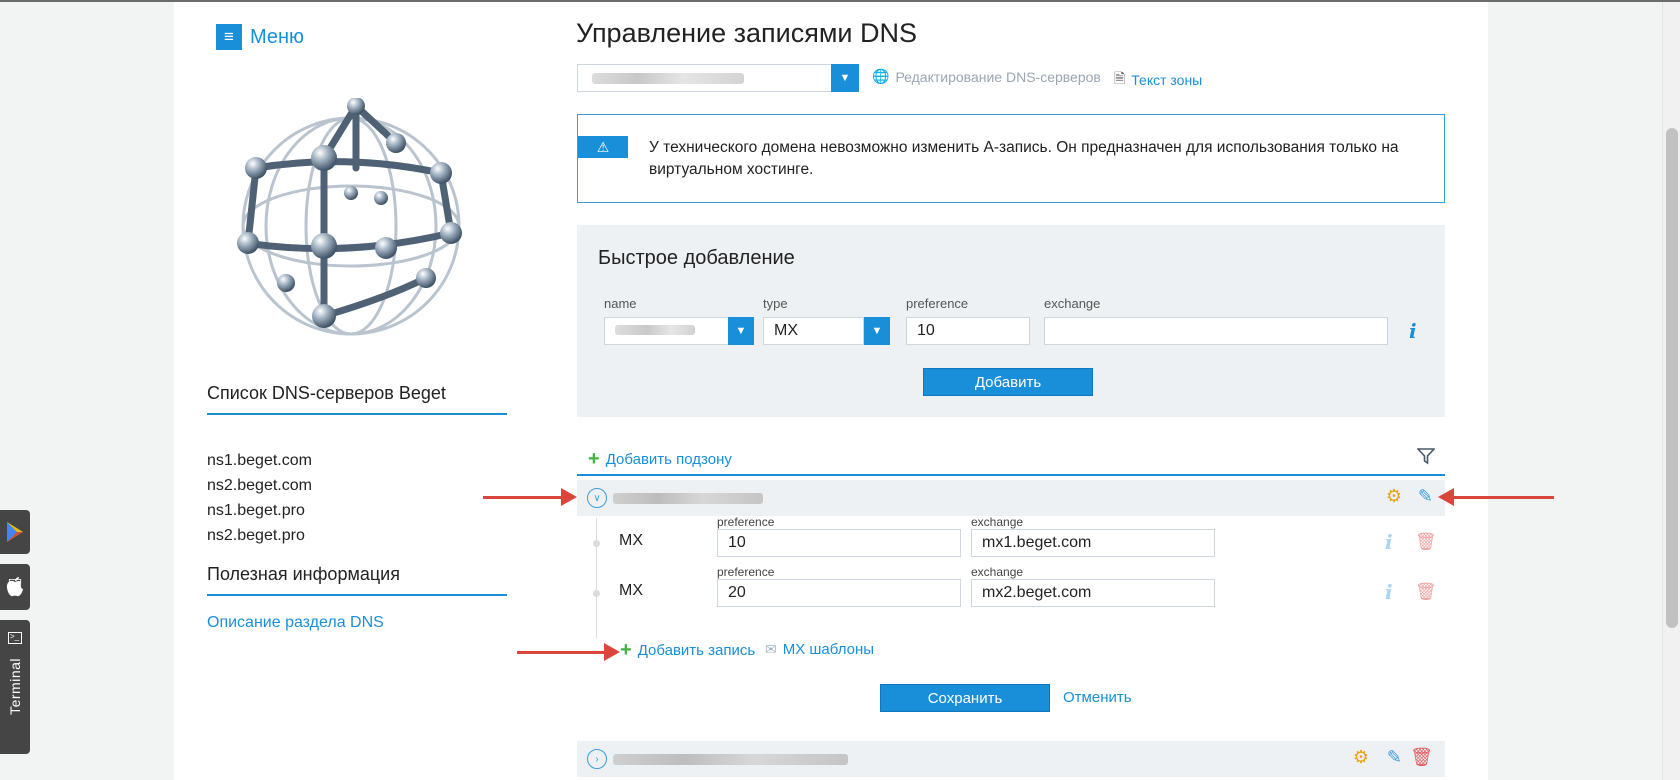 The image size is (1680, 780). I want to click on domain-value-redacted, so click(668, 78).